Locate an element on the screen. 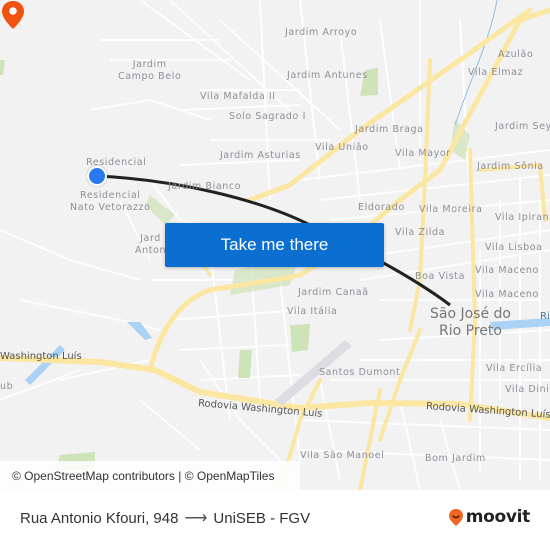 This screenshot has width=550, height=550. map-label: Vila Itália is located at coordinates (312, 311).